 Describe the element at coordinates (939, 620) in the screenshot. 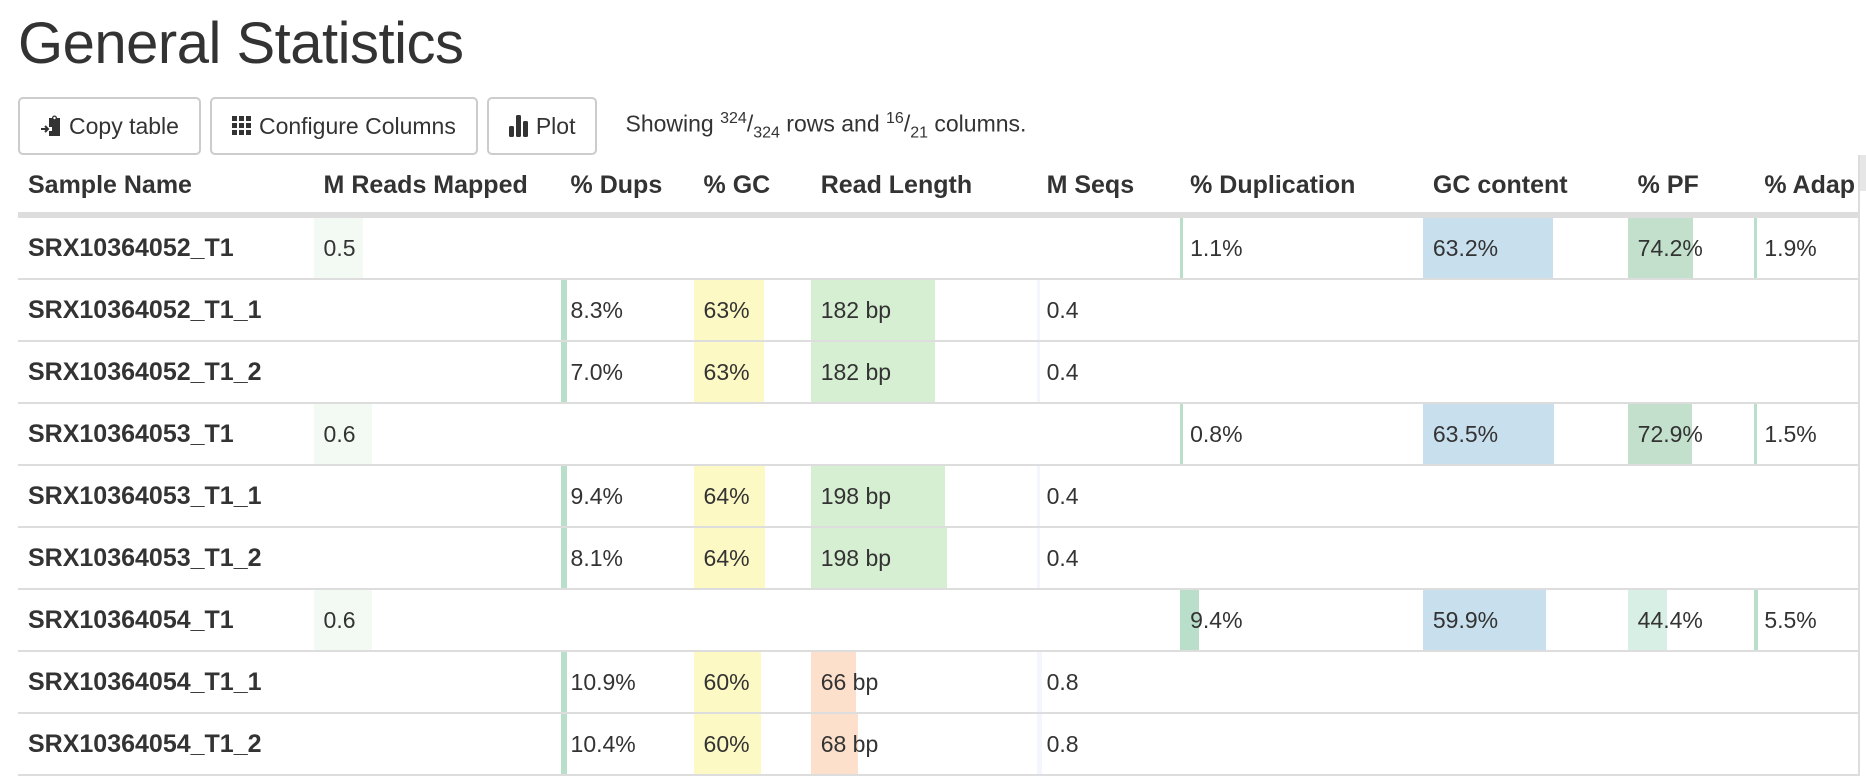

I see `table-row: SRX10364054_T1 0.6 9.4% 59.9% 44.4% 5.5%` at that location.